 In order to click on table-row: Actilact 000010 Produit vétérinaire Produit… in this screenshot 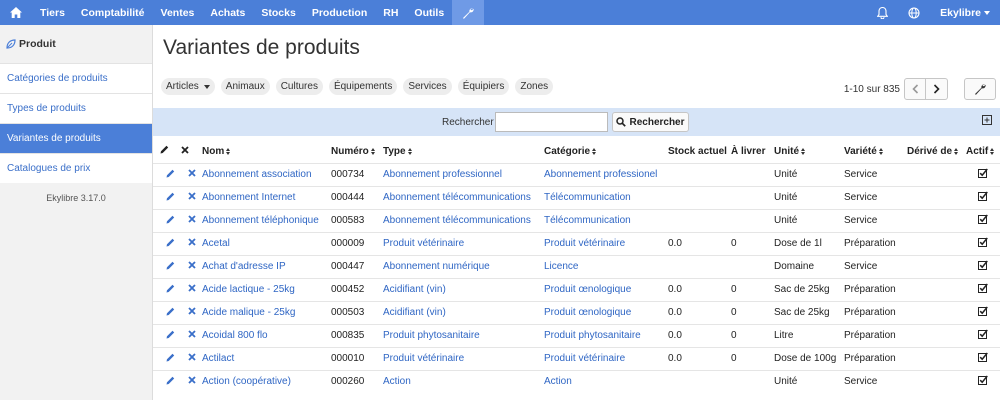, I will do `click(576, 358)`.